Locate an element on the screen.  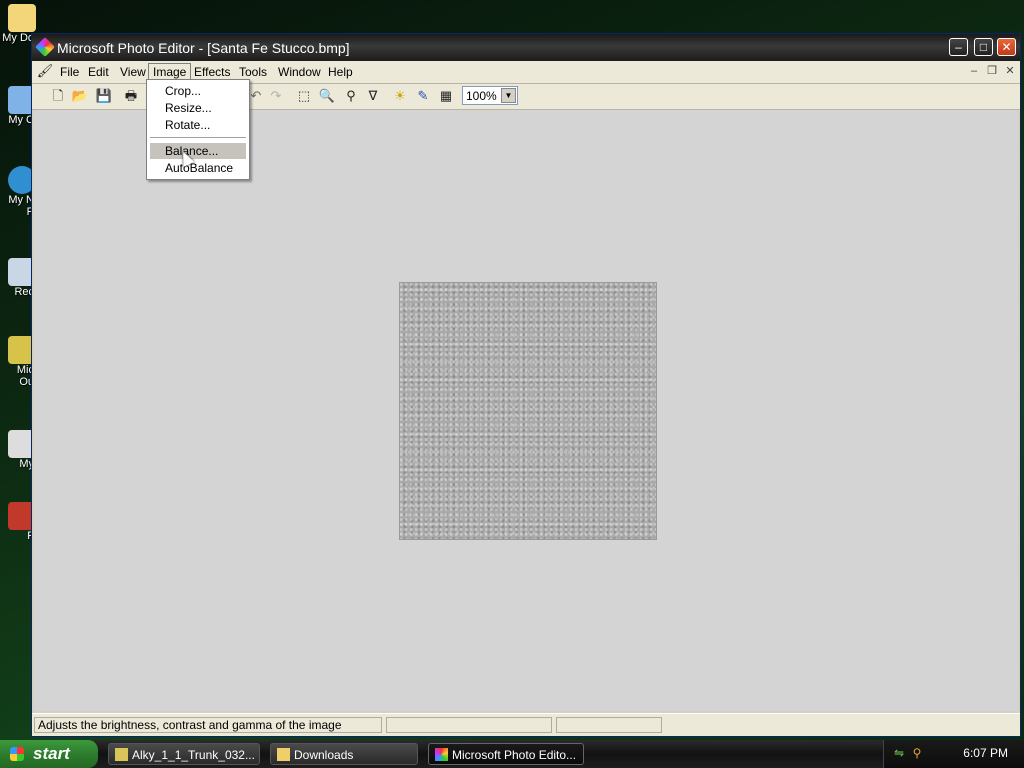
undo-icon: ↶ is located at coordinates (256, 95).